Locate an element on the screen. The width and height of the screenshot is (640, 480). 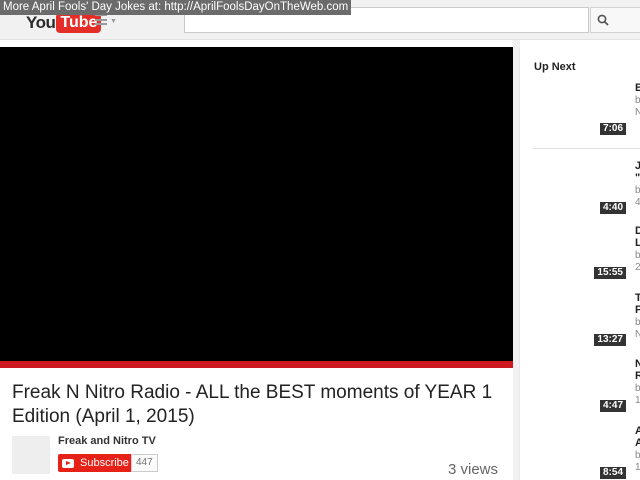
view-count: 3 views is located at coordinates (473, 469).